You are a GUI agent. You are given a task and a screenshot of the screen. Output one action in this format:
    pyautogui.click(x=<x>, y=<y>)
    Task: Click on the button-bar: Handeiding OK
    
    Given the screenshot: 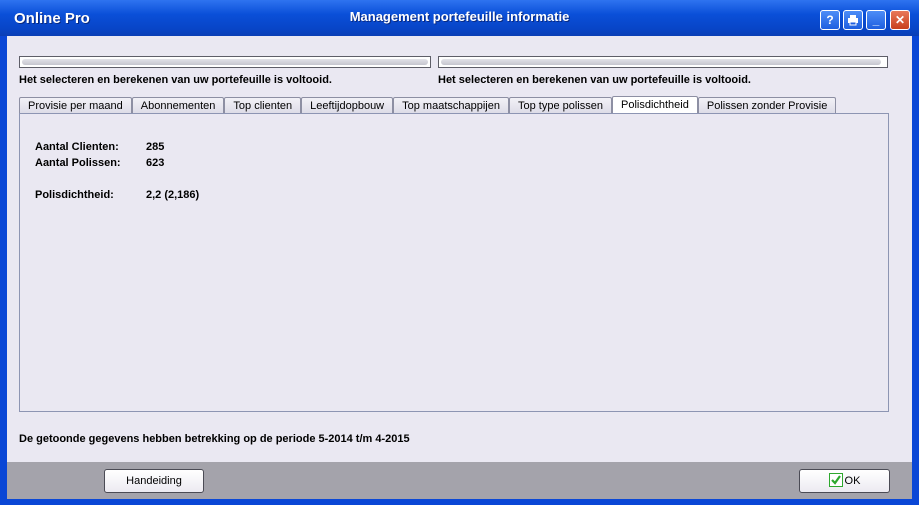 What is the action you would take?
    pyautogui.click(x=459, y=480)
    